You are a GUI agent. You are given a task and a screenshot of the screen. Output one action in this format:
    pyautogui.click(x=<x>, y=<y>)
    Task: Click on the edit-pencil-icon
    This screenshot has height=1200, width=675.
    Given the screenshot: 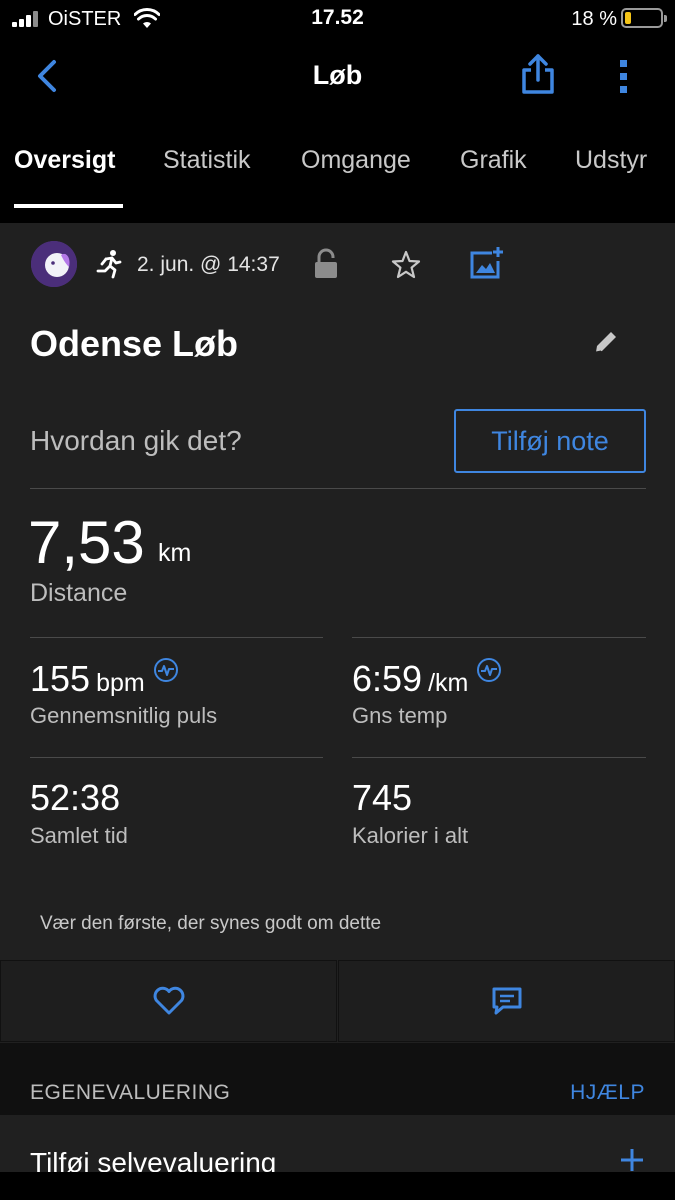 What is the action you would take?
    pyautogui.click(x=606, y=342)
    